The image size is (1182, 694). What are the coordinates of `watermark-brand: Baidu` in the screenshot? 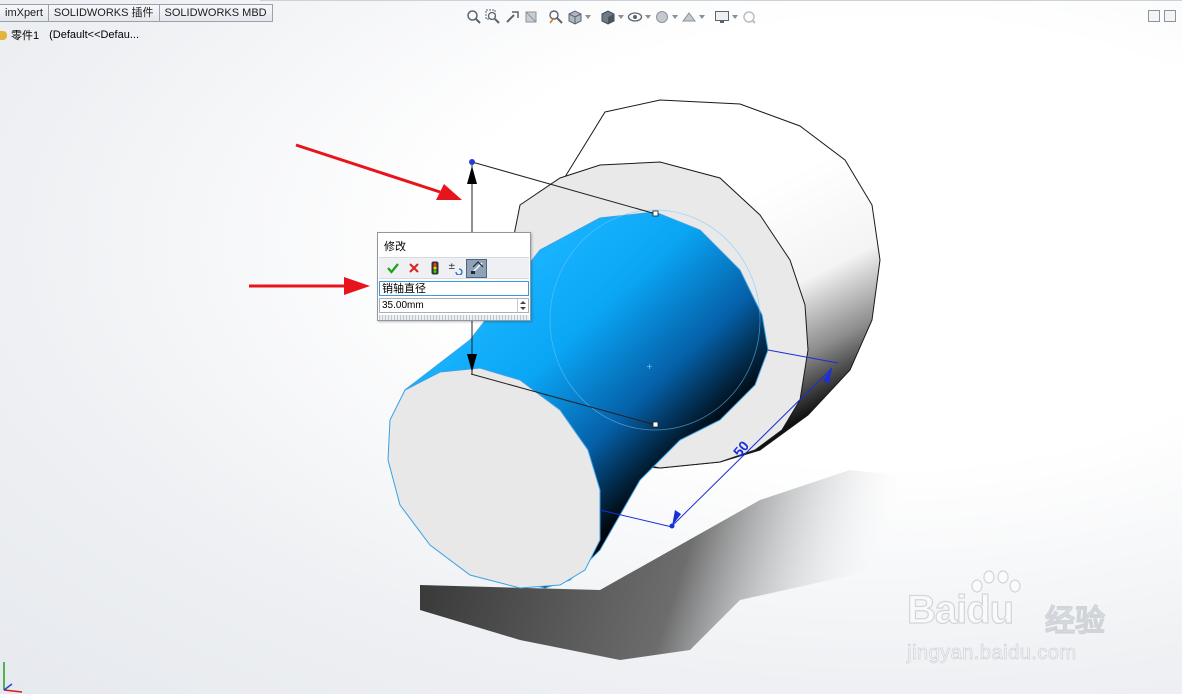 It's located at (960, 610).